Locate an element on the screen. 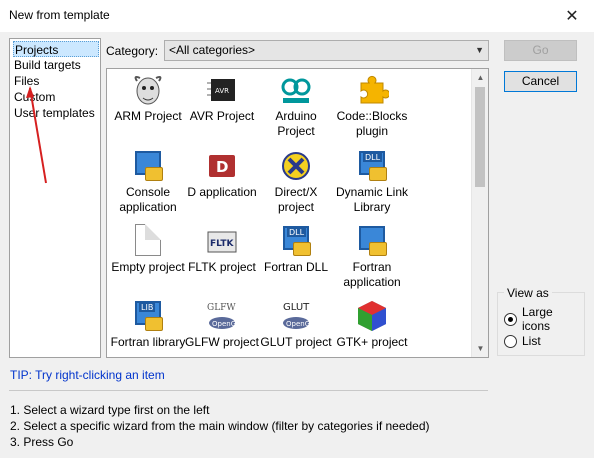 Image resolution: width=594 pixels, height=458 pixels. fltk-icon: FLTK is located at coordinates (222, 241).